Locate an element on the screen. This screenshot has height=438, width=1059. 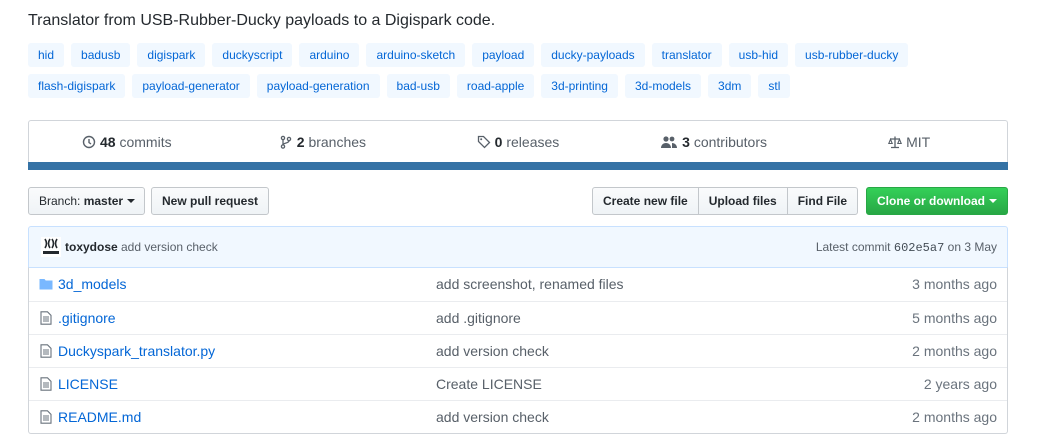
commit-author-link: toxydose is located at coordinates (91, 247).